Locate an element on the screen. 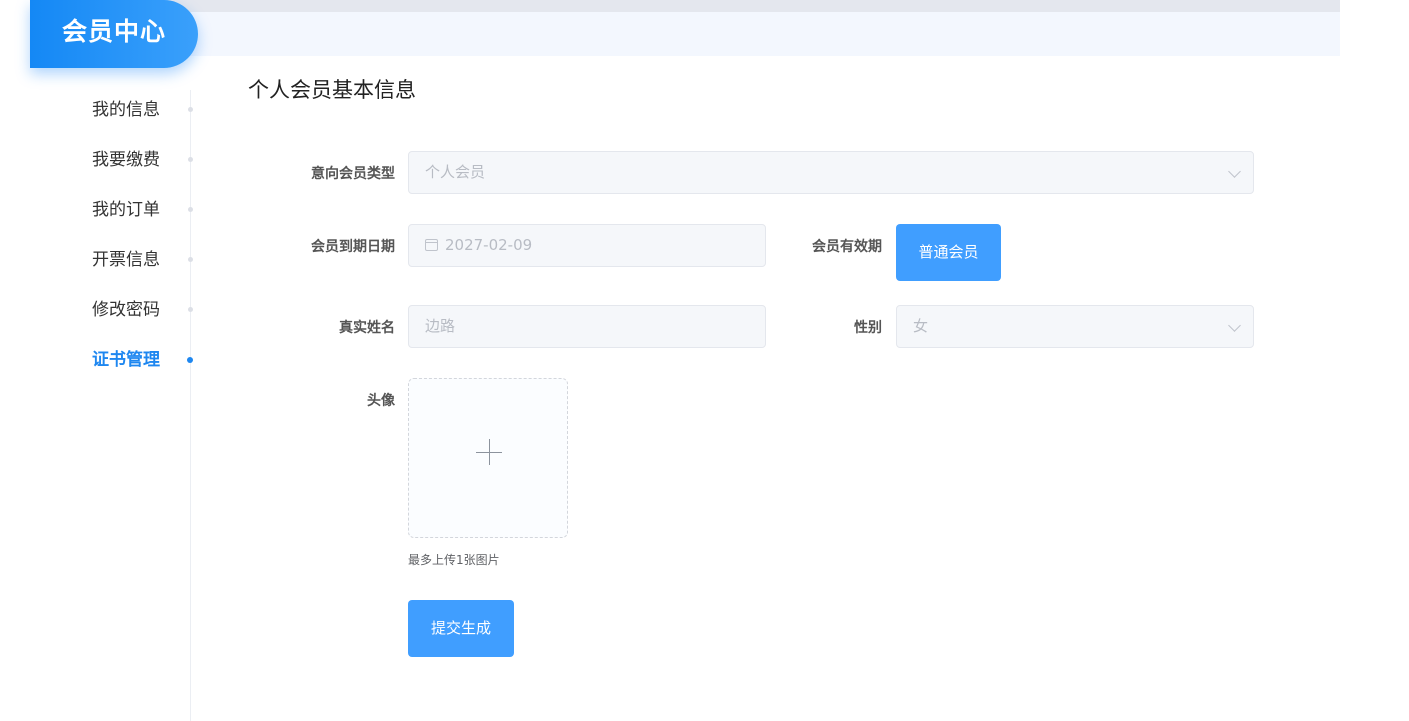 The width and height of the screenshot is (1409, 721). sidebar-menu: 我的信息 我要缴费 我的订单 开票信息 修改密码 证书管理 is located at coordinates (115, 240).